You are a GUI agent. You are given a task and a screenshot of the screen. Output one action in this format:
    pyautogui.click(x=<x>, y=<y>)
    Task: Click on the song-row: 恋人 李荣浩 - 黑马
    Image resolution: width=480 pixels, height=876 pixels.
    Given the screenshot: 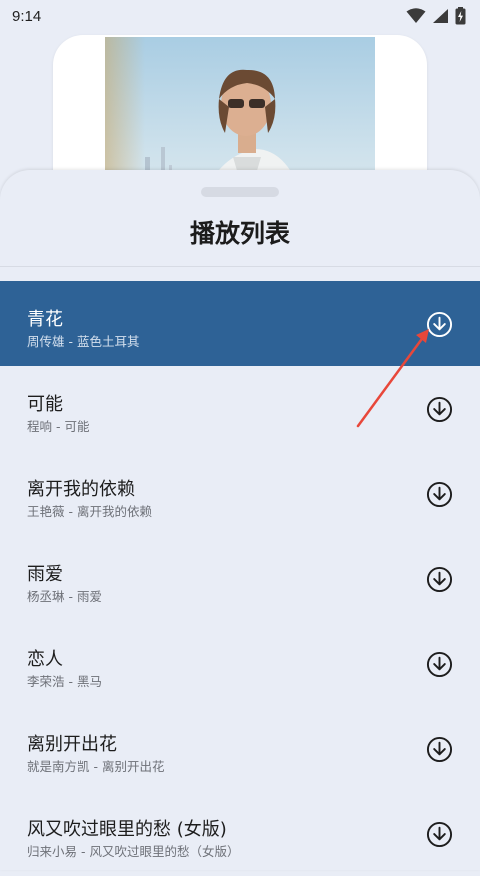 What is the action you would take?
    pyautogui.click(x=240, y=663)
    